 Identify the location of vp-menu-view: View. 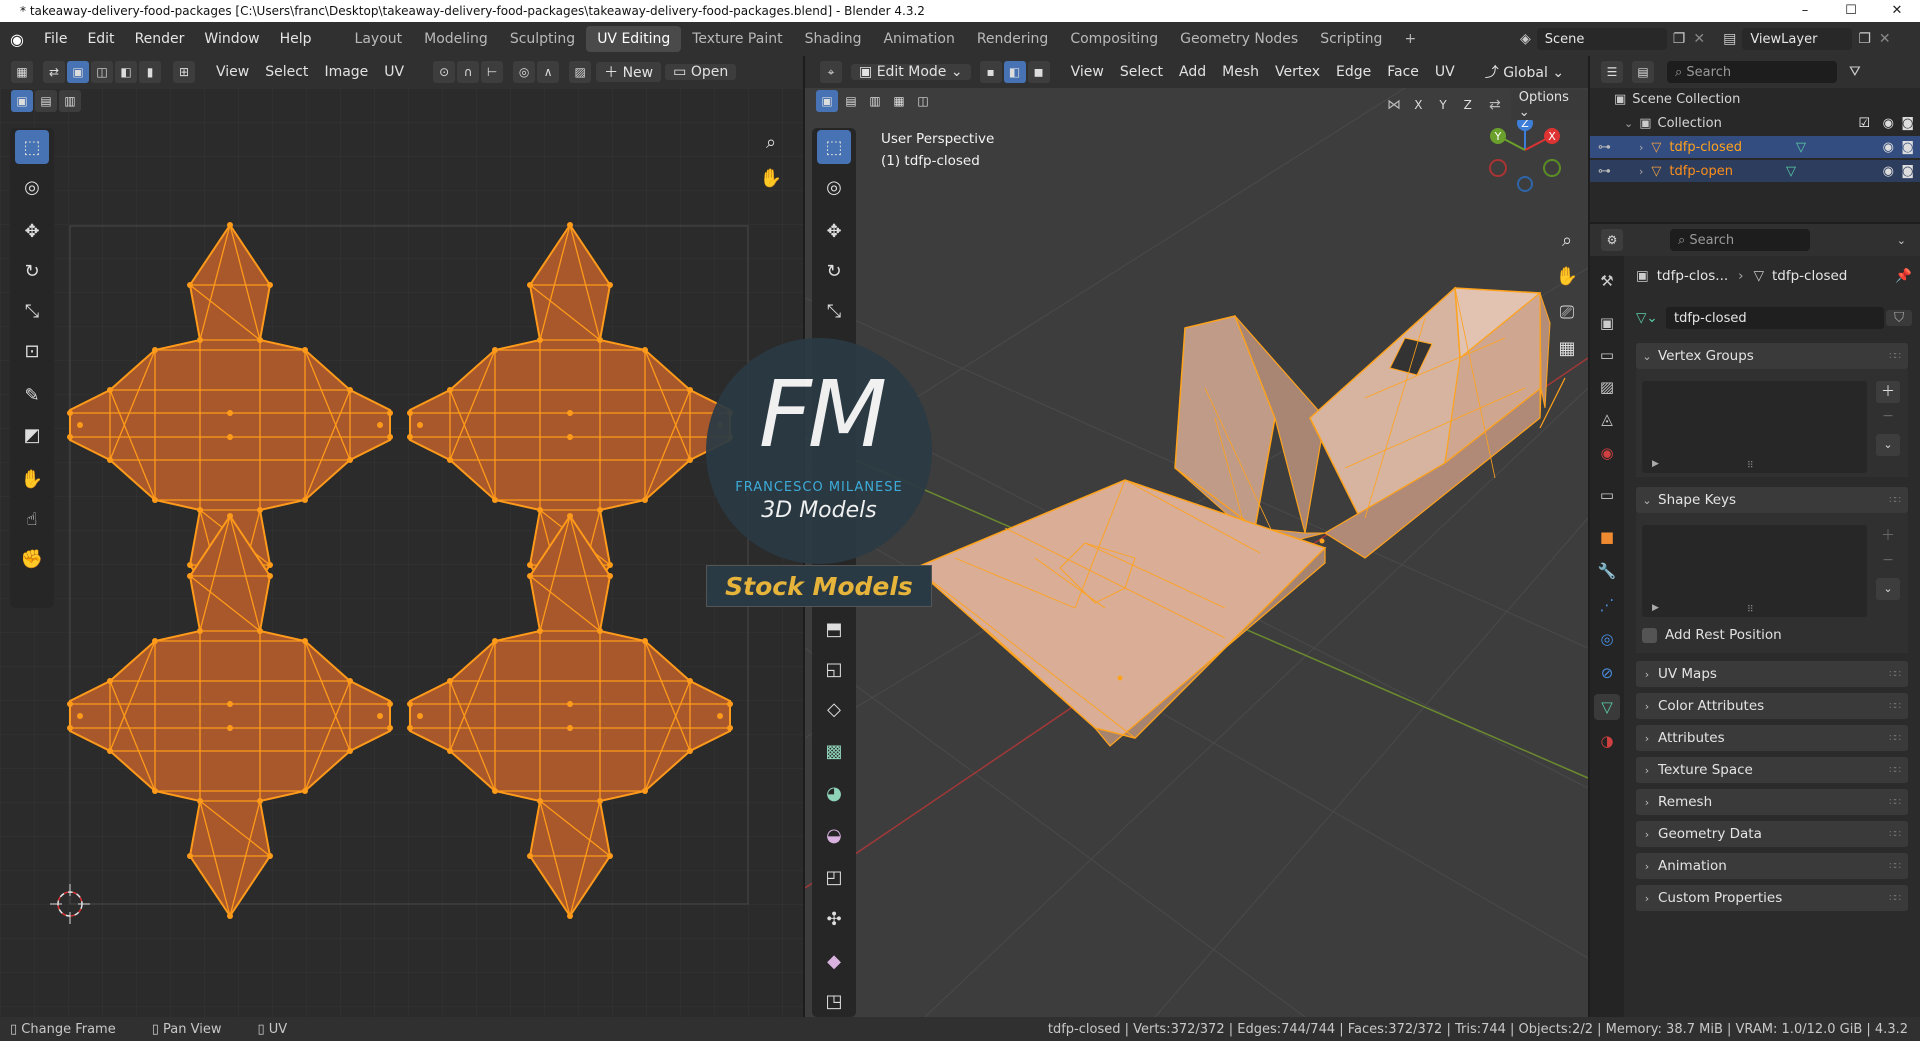
(1087, 72).